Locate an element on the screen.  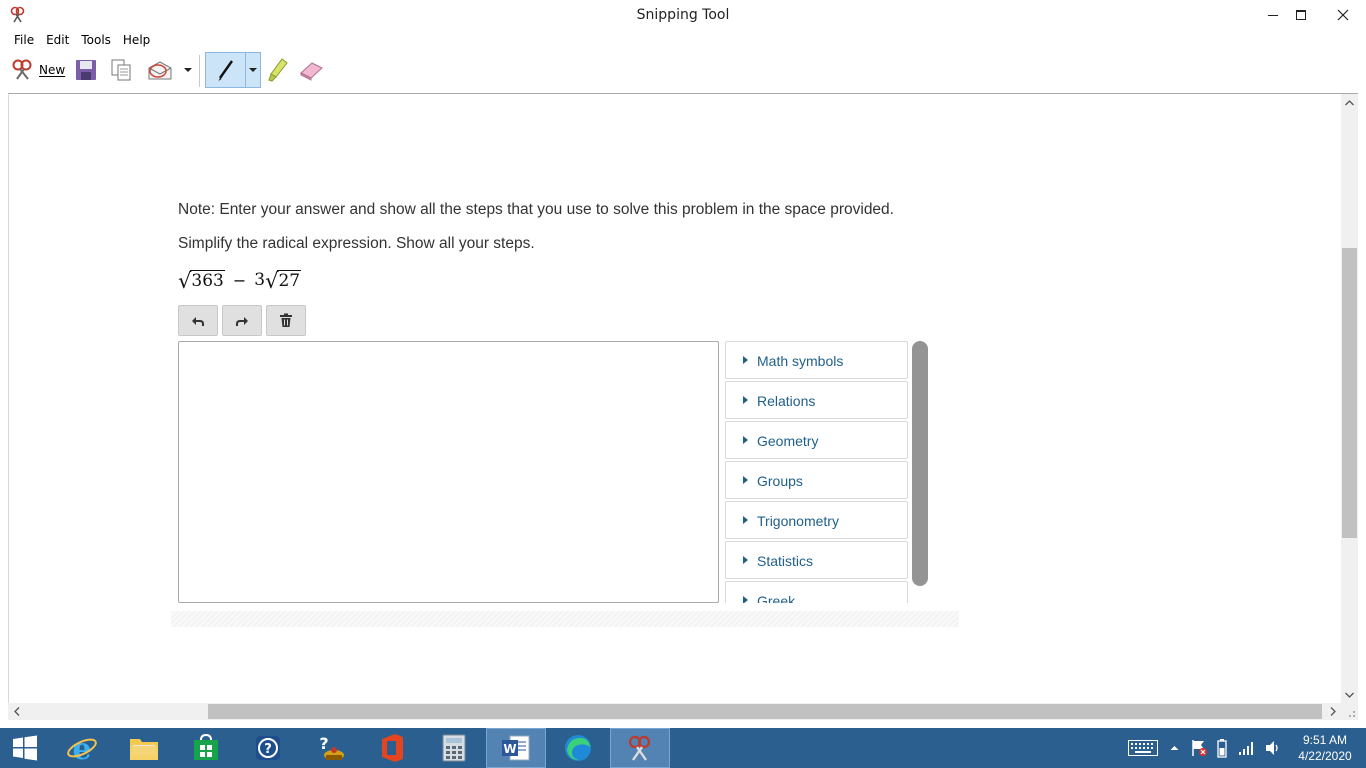
pen-button is located at coordinates (225, 70).